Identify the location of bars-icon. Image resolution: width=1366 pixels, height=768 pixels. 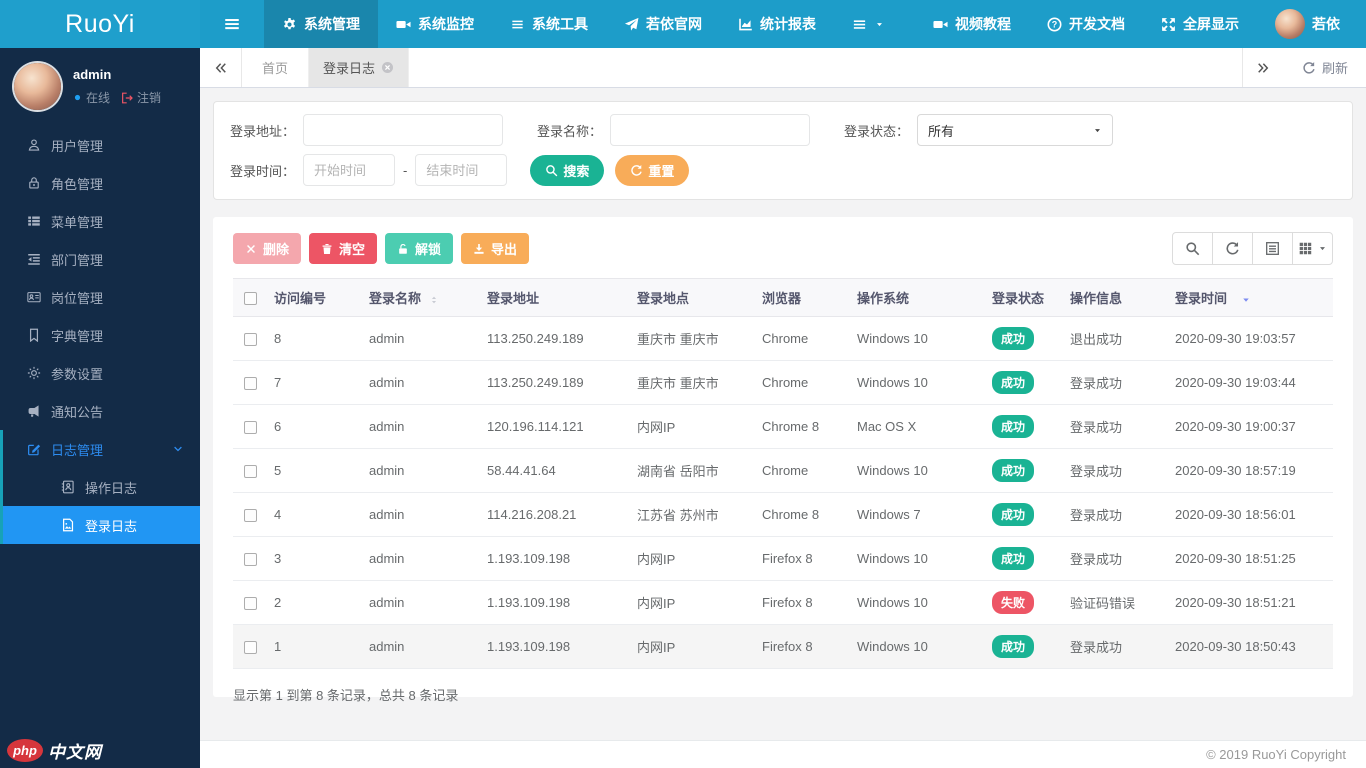
(859, 24).